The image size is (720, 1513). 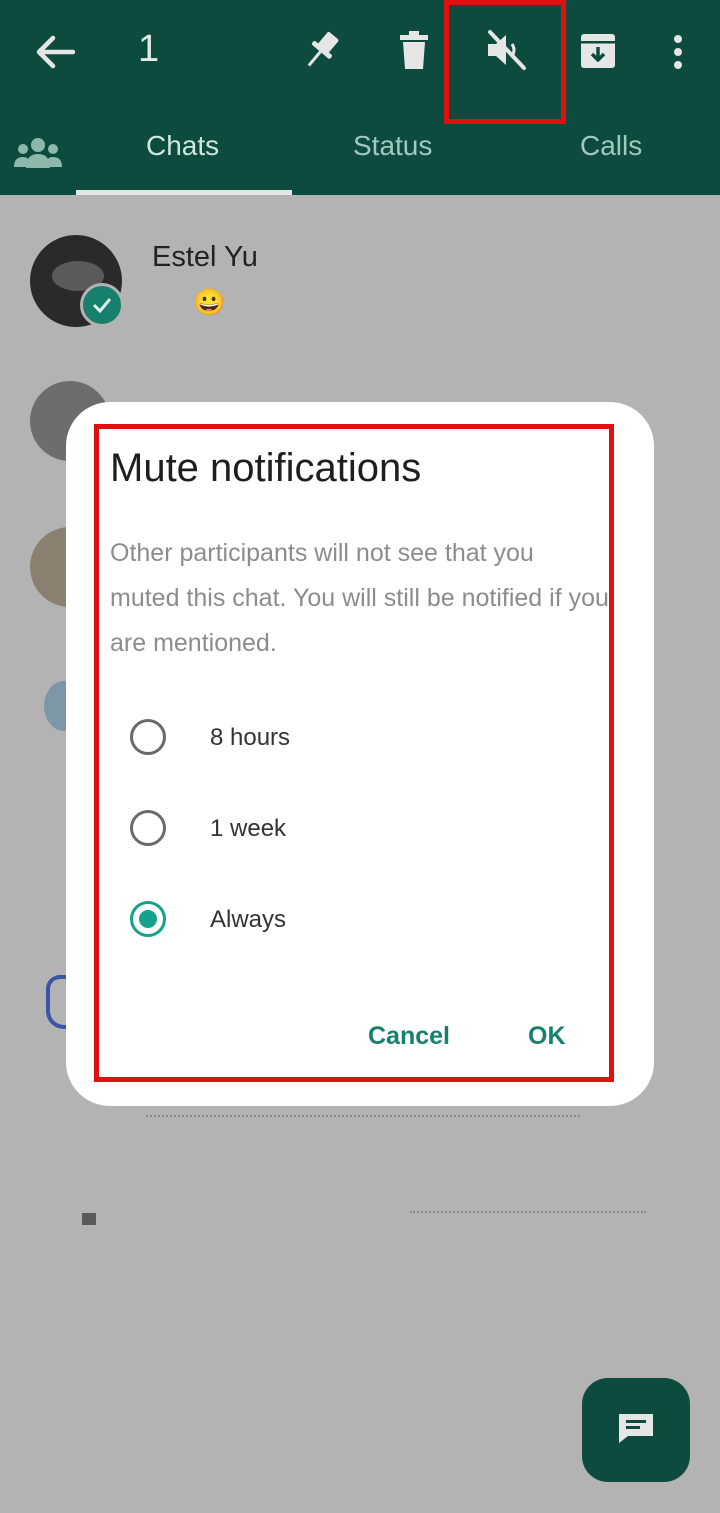 What do you see at coordinates (182, 146) in the screenshot?
I see `tab-chats: Chats` at bounding box center [182, 146].